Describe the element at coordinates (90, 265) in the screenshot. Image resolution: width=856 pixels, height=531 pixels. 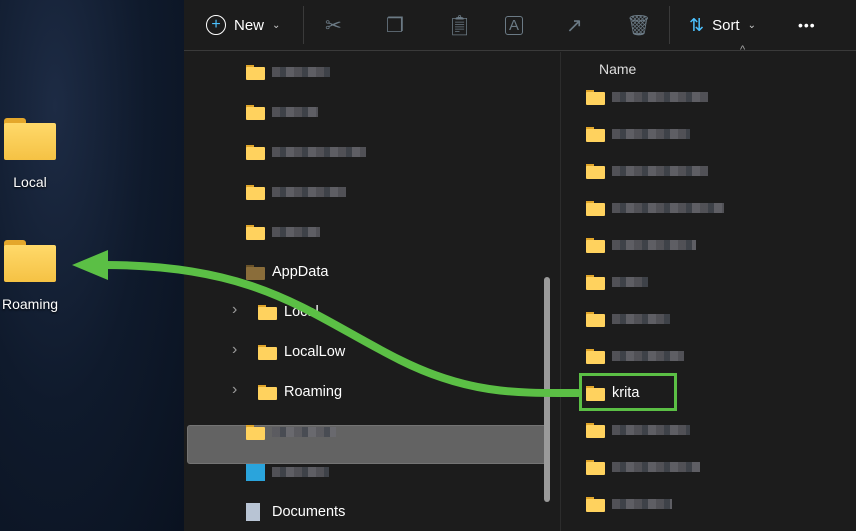
I see `arrow-head-icon` at that location.